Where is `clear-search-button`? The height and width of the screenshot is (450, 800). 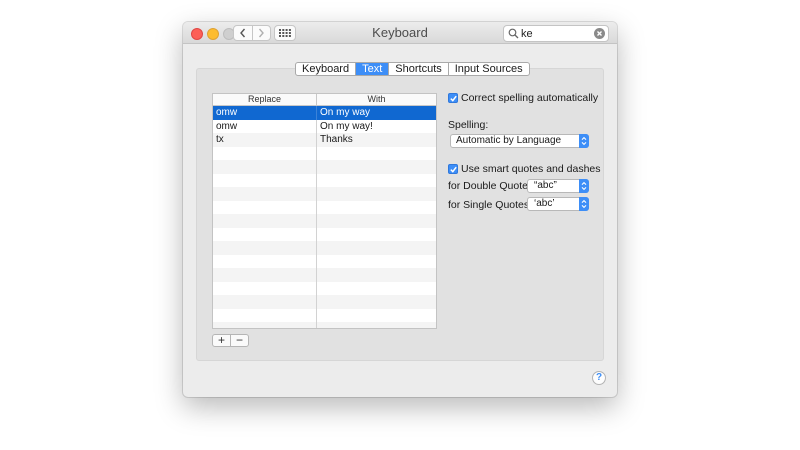
clear-search-button is located at coordinates (599, 33).